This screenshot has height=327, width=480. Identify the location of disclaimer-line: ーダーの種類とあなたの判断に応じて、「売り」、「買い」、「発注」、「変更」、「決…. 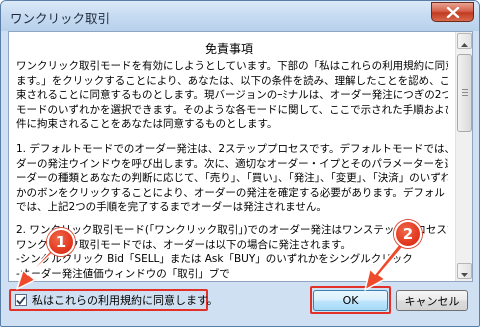
(232, 178).